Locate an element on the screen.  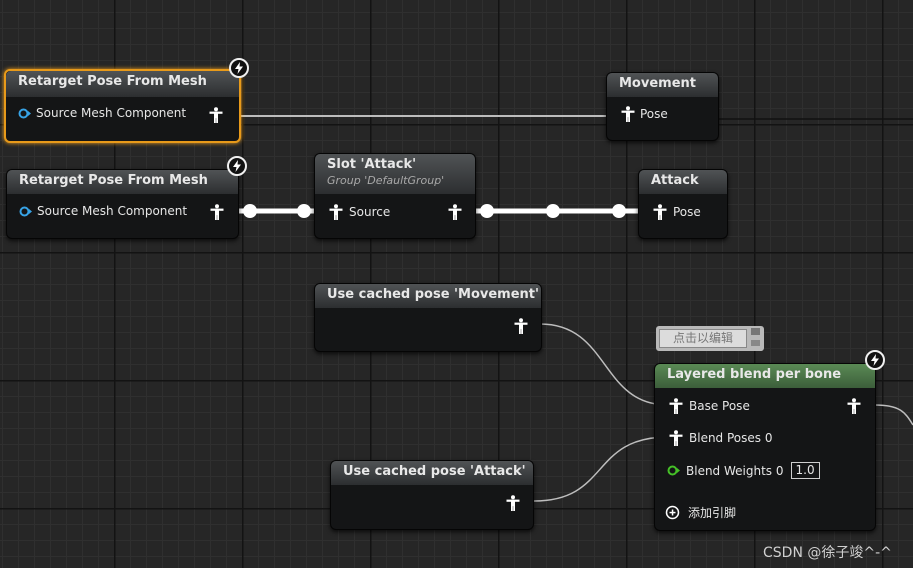
node-title: Use cached pose 'Attack' is located at coordinates (434, 471).